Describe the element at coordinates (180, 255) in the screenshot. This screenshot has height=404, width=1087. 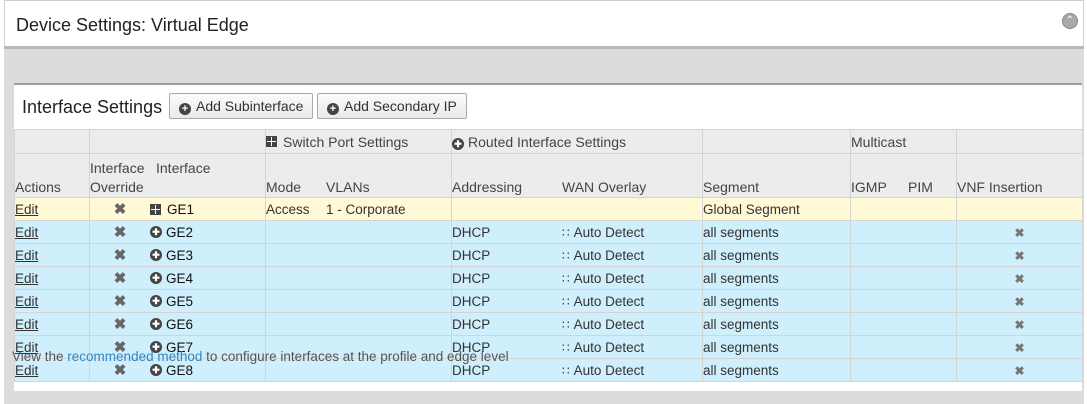
I see `interface-label: GE3` at that location.